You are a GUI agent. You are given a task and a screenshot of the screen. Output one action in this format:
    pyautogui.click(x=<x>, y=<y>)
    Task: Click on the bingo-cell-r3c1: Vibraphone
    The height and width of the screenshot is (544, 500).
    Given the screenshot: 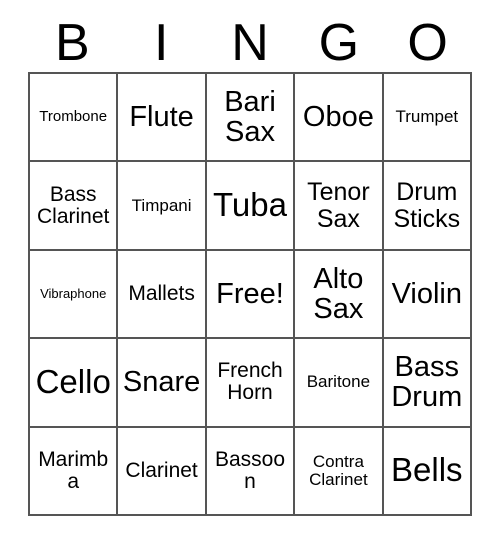 What is the action you would take?
    pyautogui.click(x=74, y=295)
    